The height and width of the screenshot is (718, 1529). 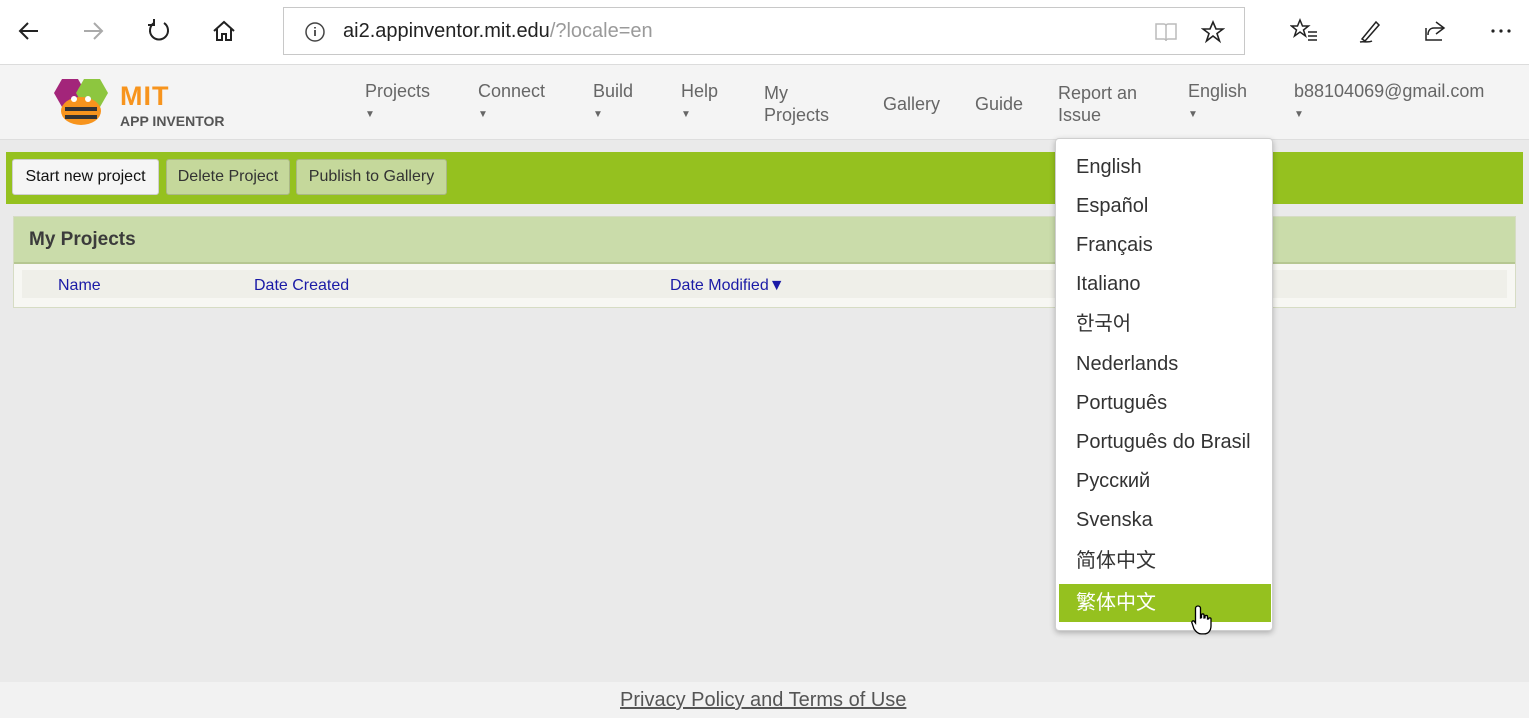 I want to click on nav-report-line2: Issue, so click(x=1080, y=115).